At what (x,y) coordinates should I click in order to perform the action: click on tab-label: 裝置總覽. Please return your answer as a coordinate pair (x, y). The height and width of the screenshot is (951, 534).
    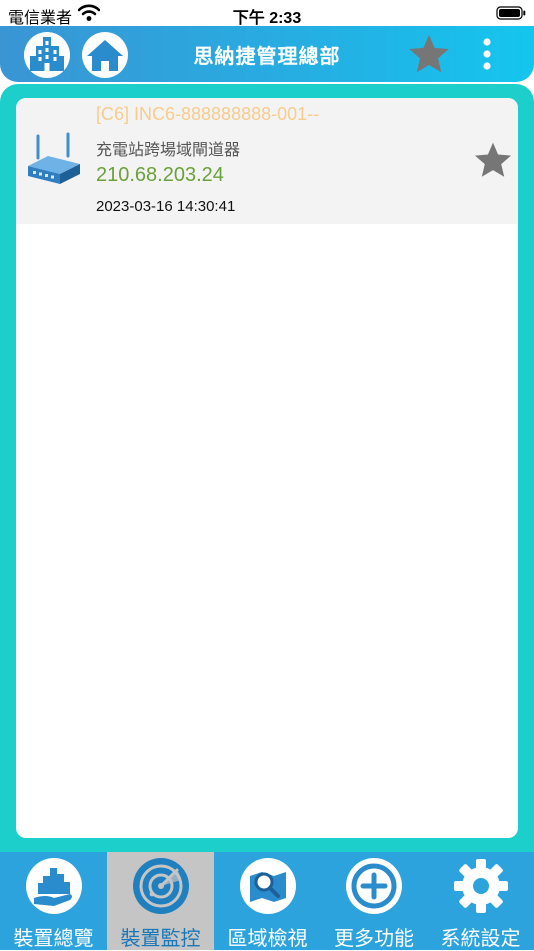
    Looking at the image, I should click on (53, 939).